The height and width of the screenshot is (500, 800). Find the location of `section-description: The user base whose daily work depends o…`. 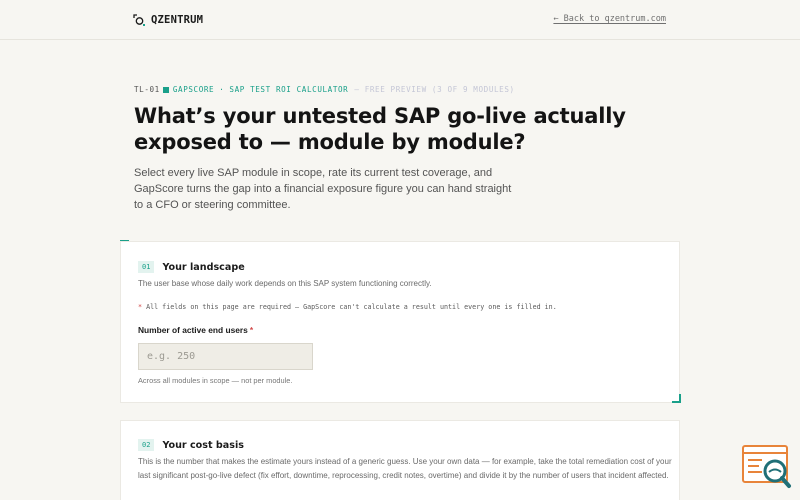

section-description: The user base whose daily work depends o… is located at coordinates (285, 283).